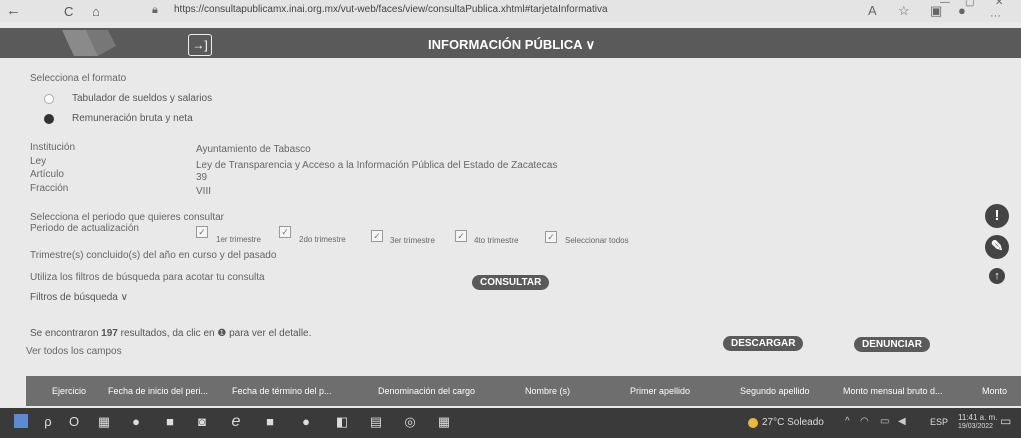 The height and width of the screenshot is (438, 1021). What do you see at coordinates (945, 4) in the screenshot?
I see `minimize-icon: —` at bounding box center [945, 4].